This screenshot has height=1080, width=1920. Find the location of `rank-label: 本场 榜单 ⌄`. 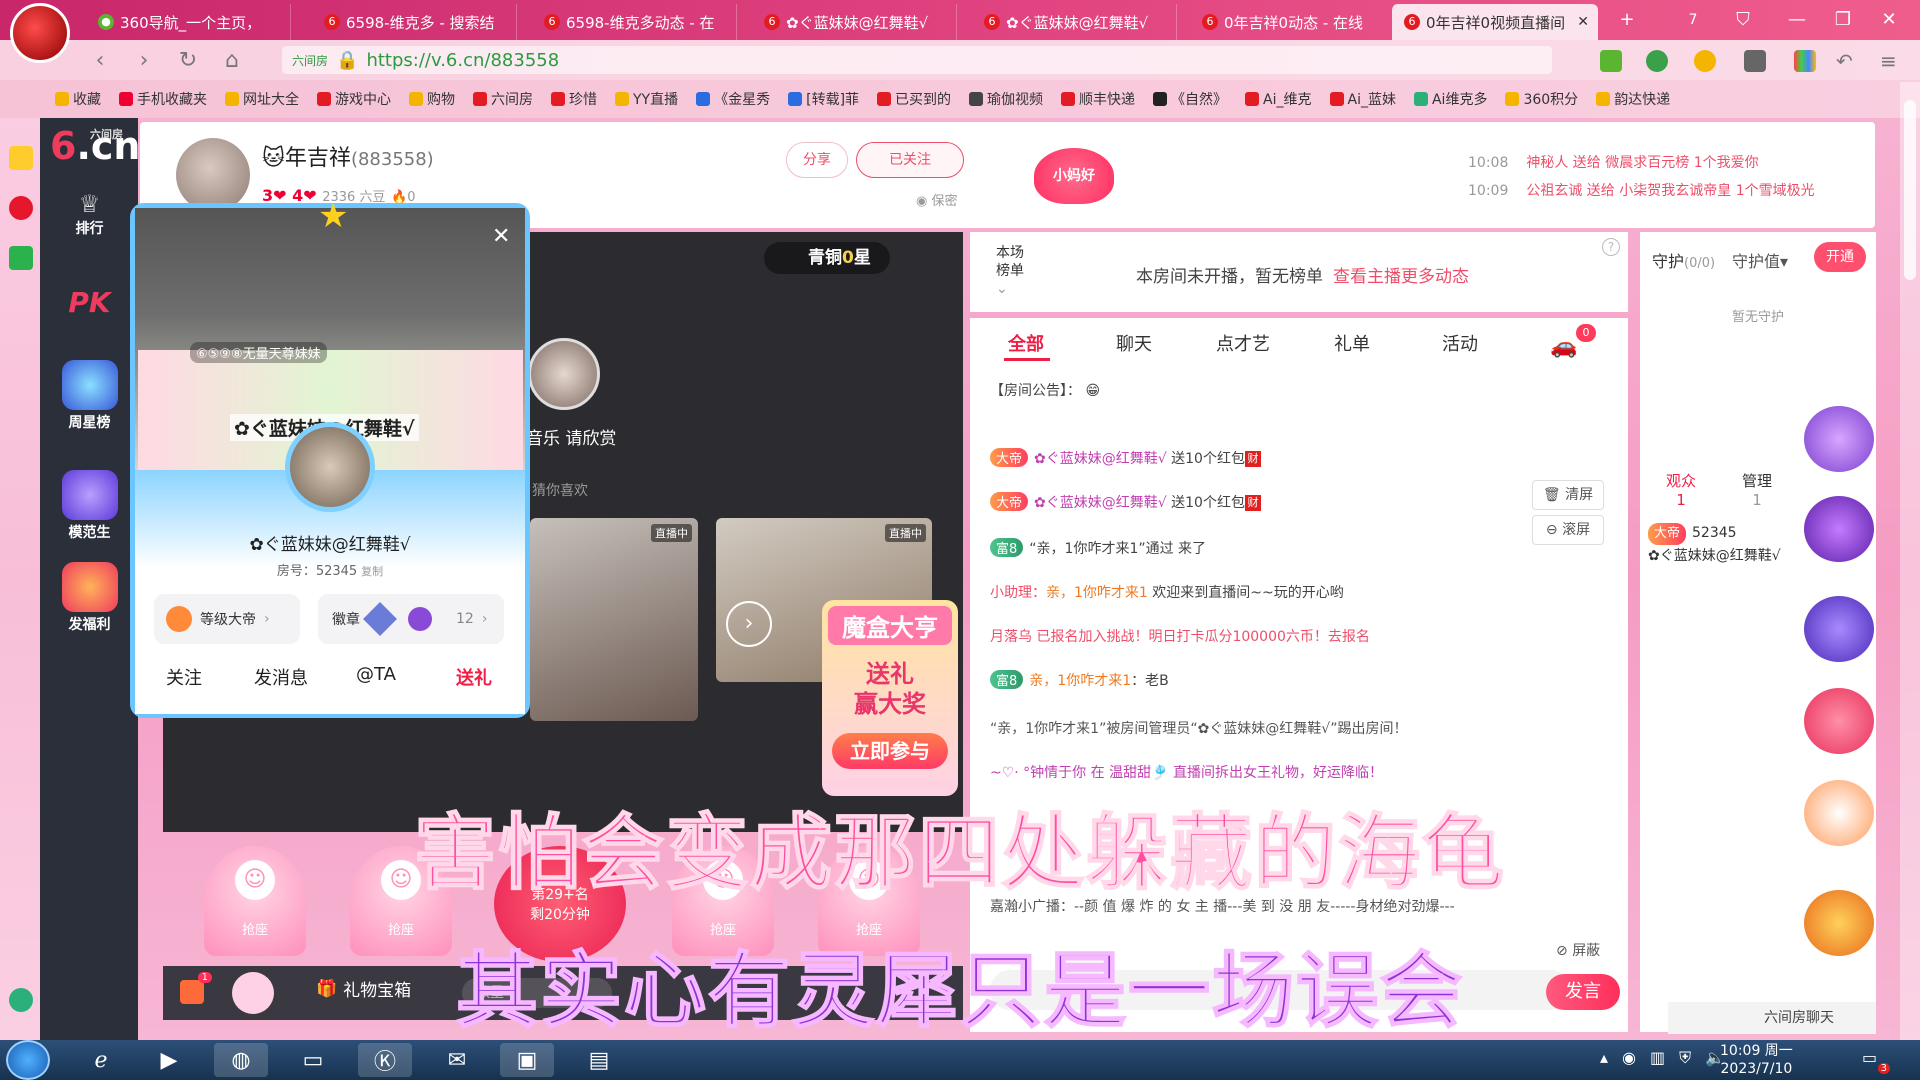

rank-label: 本场 榜单 ⌄ is located at coordinates (1010, 271).